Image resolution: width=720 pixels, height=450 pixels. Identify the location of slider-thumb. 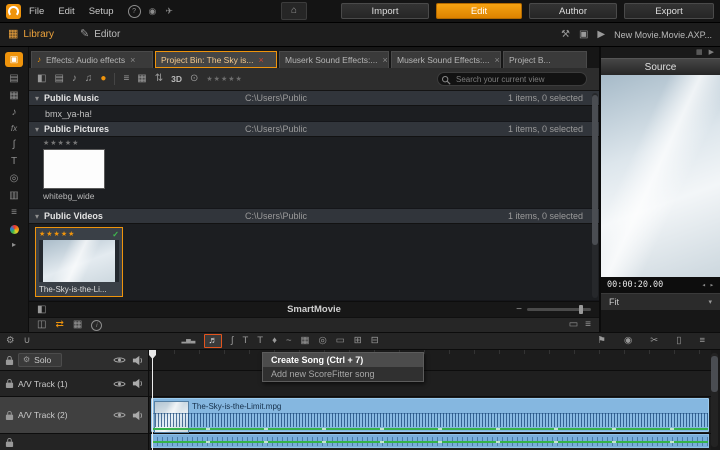
(581, 309).